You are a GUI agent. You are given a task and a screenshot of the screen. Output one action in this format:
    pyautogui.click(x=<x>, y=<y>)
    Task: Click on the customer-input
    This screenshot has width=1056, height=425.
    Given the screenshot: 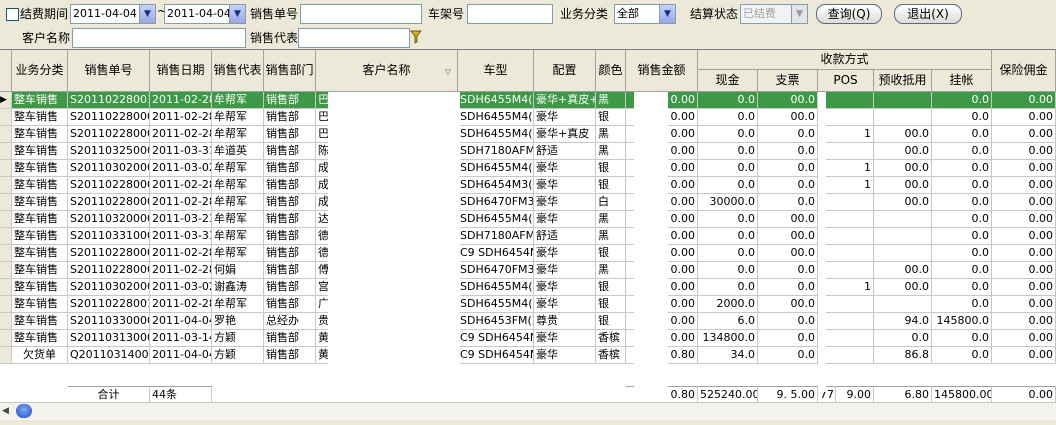 What is the action you would take?
    pyautogui.click(x=159, y=38)
    